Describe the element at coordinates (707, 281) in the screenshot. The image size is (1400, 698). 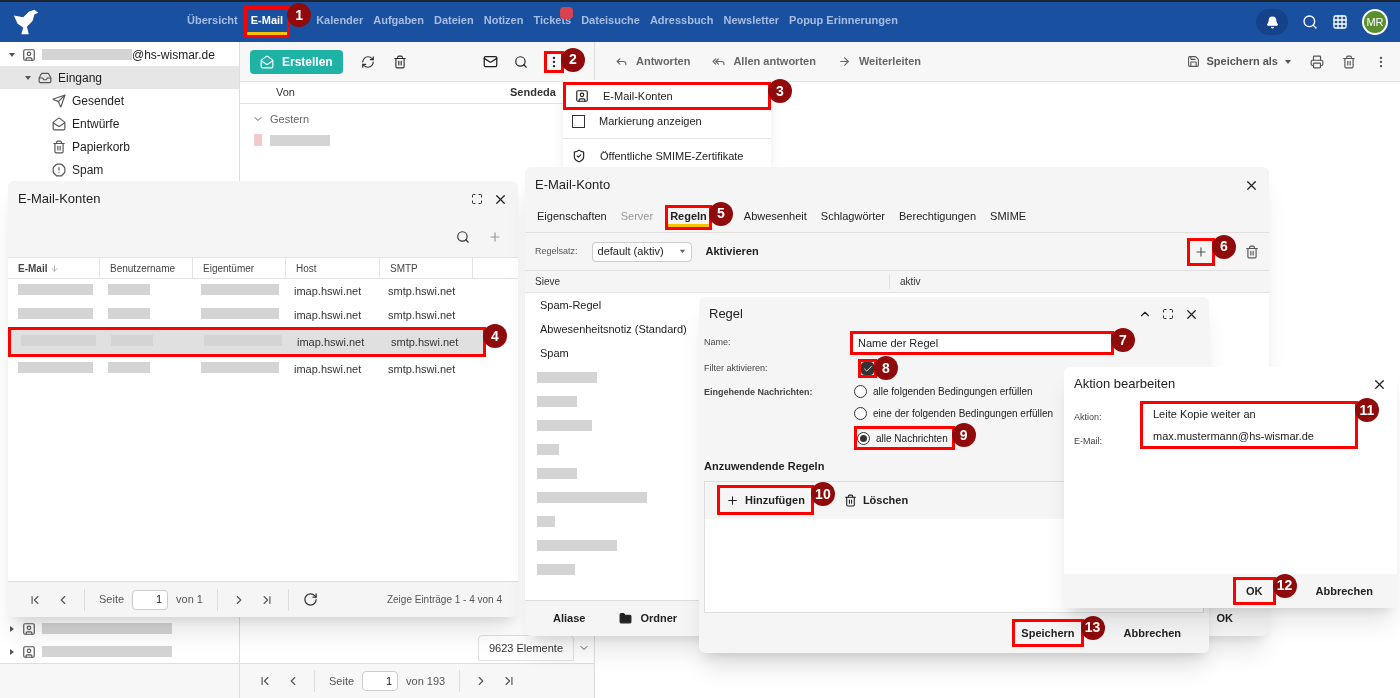
I see `column-header: Sieve` at that location.